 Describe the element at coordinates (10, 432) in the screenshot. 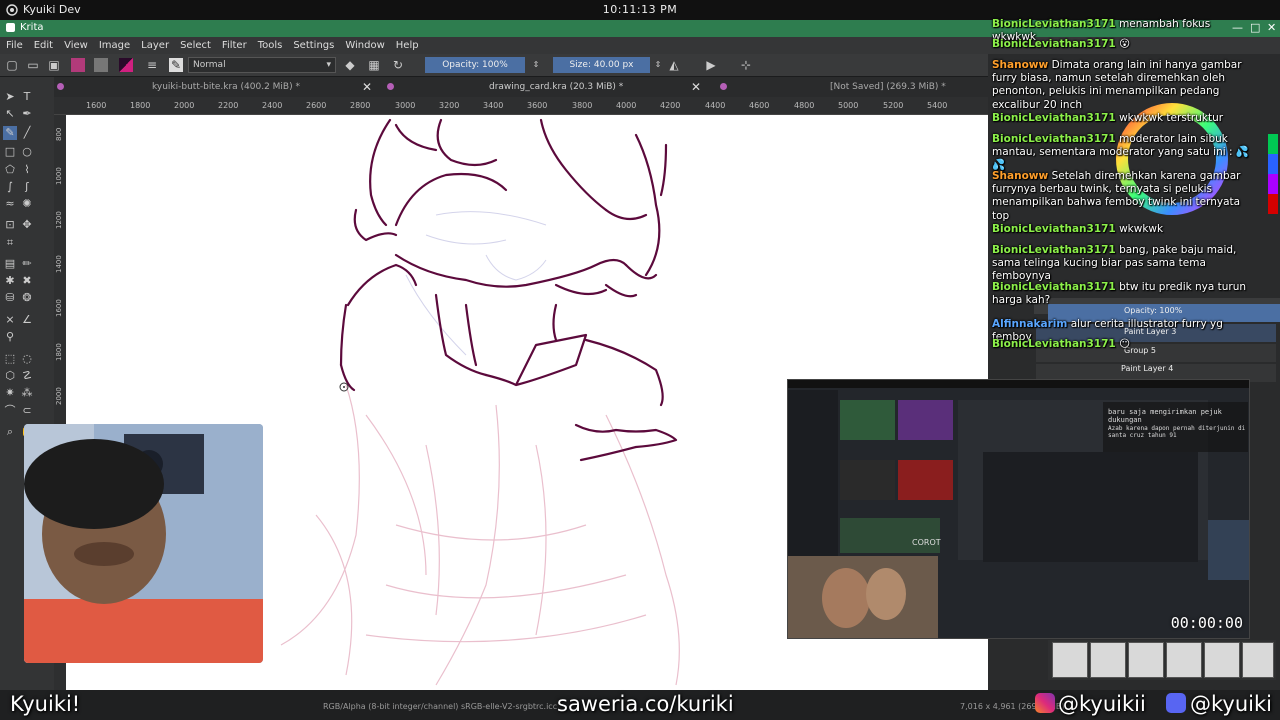

I see `zoom-tool-icon: ⌕` at that location.